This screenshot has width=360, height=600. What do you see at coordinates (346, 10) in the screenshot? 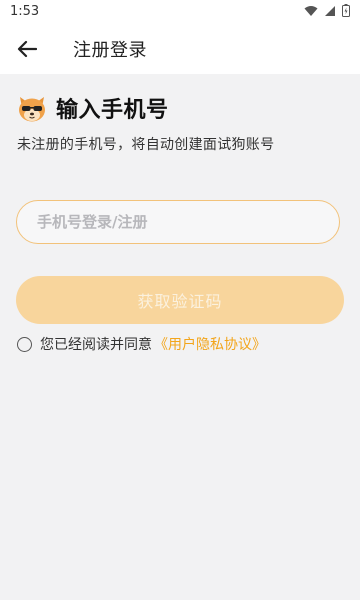
I see `battery-icon` at bounding box center [346, 10].